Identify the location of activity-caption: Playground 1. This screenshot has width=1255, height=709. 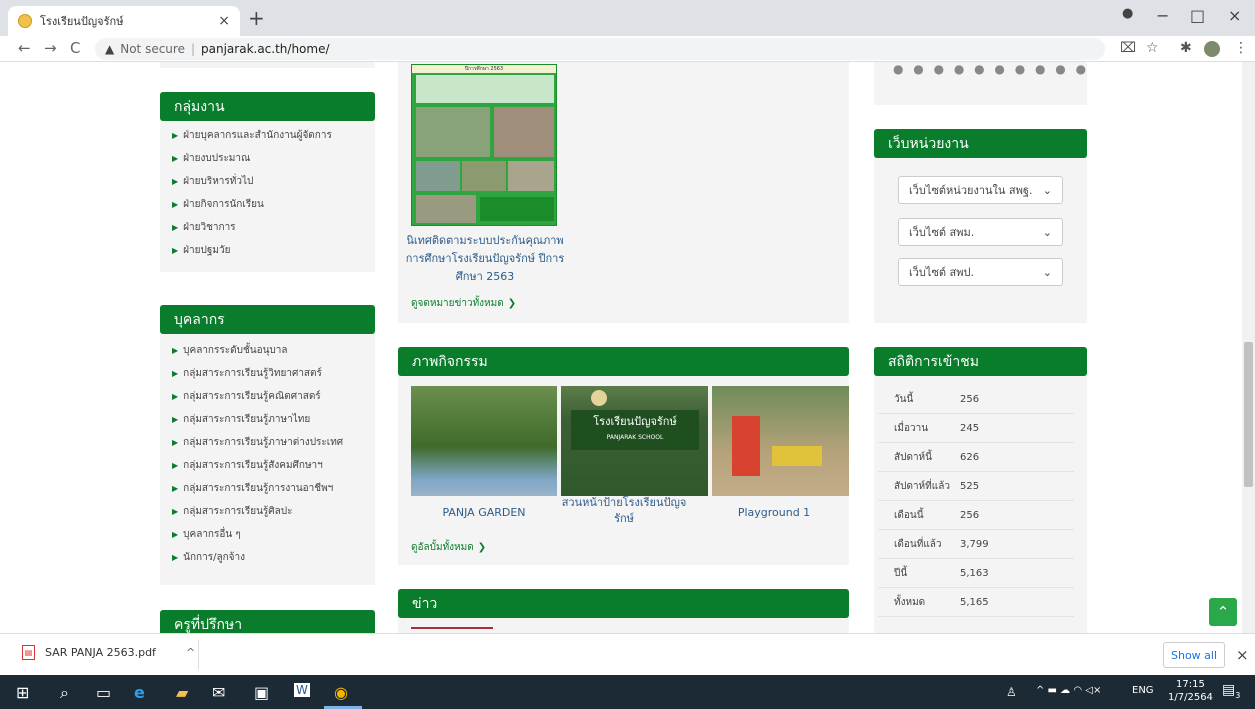
(774, 513).